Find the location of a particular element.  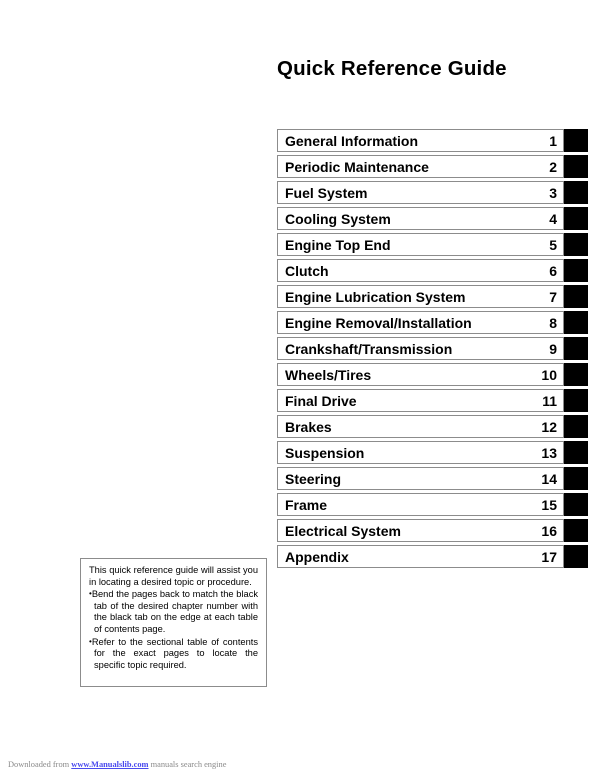

chapter-title: Periodic Maintenance is located at coordinates (357, 166).